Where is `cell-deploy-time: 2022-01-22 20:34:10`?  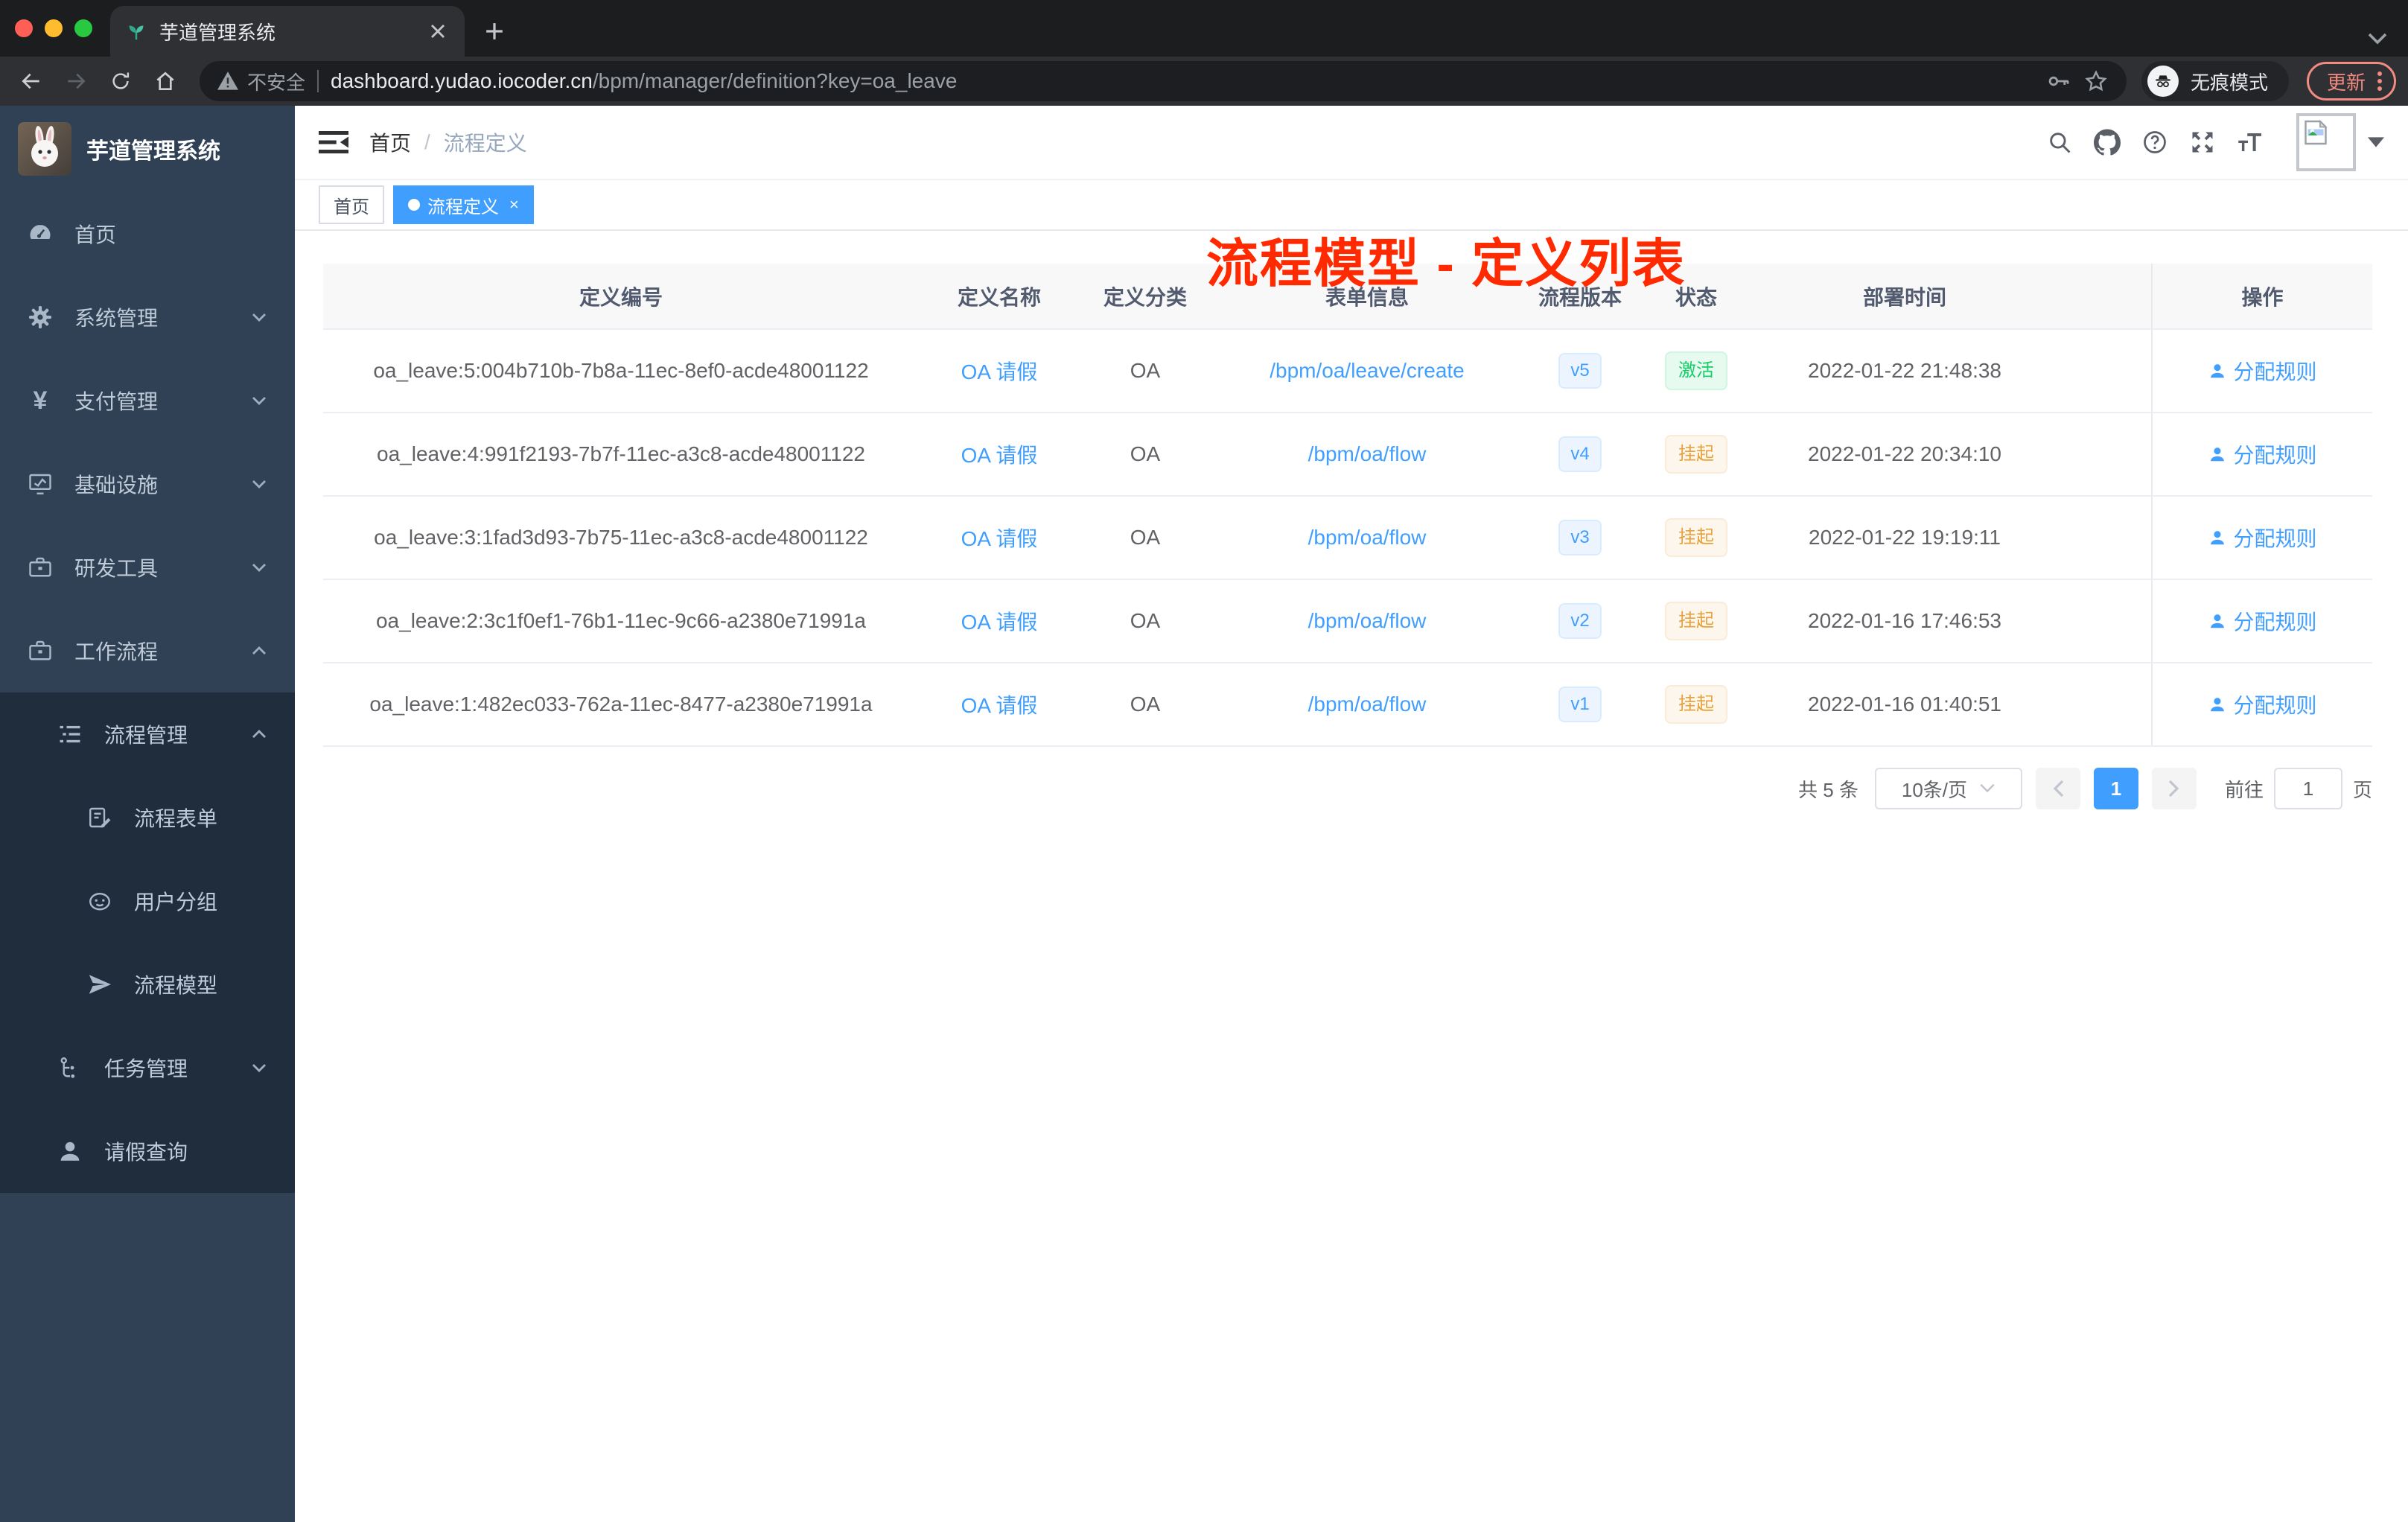
cell-deploy-time: 2022-01-22 20:34:10 is located at coordinates (1905, 455).